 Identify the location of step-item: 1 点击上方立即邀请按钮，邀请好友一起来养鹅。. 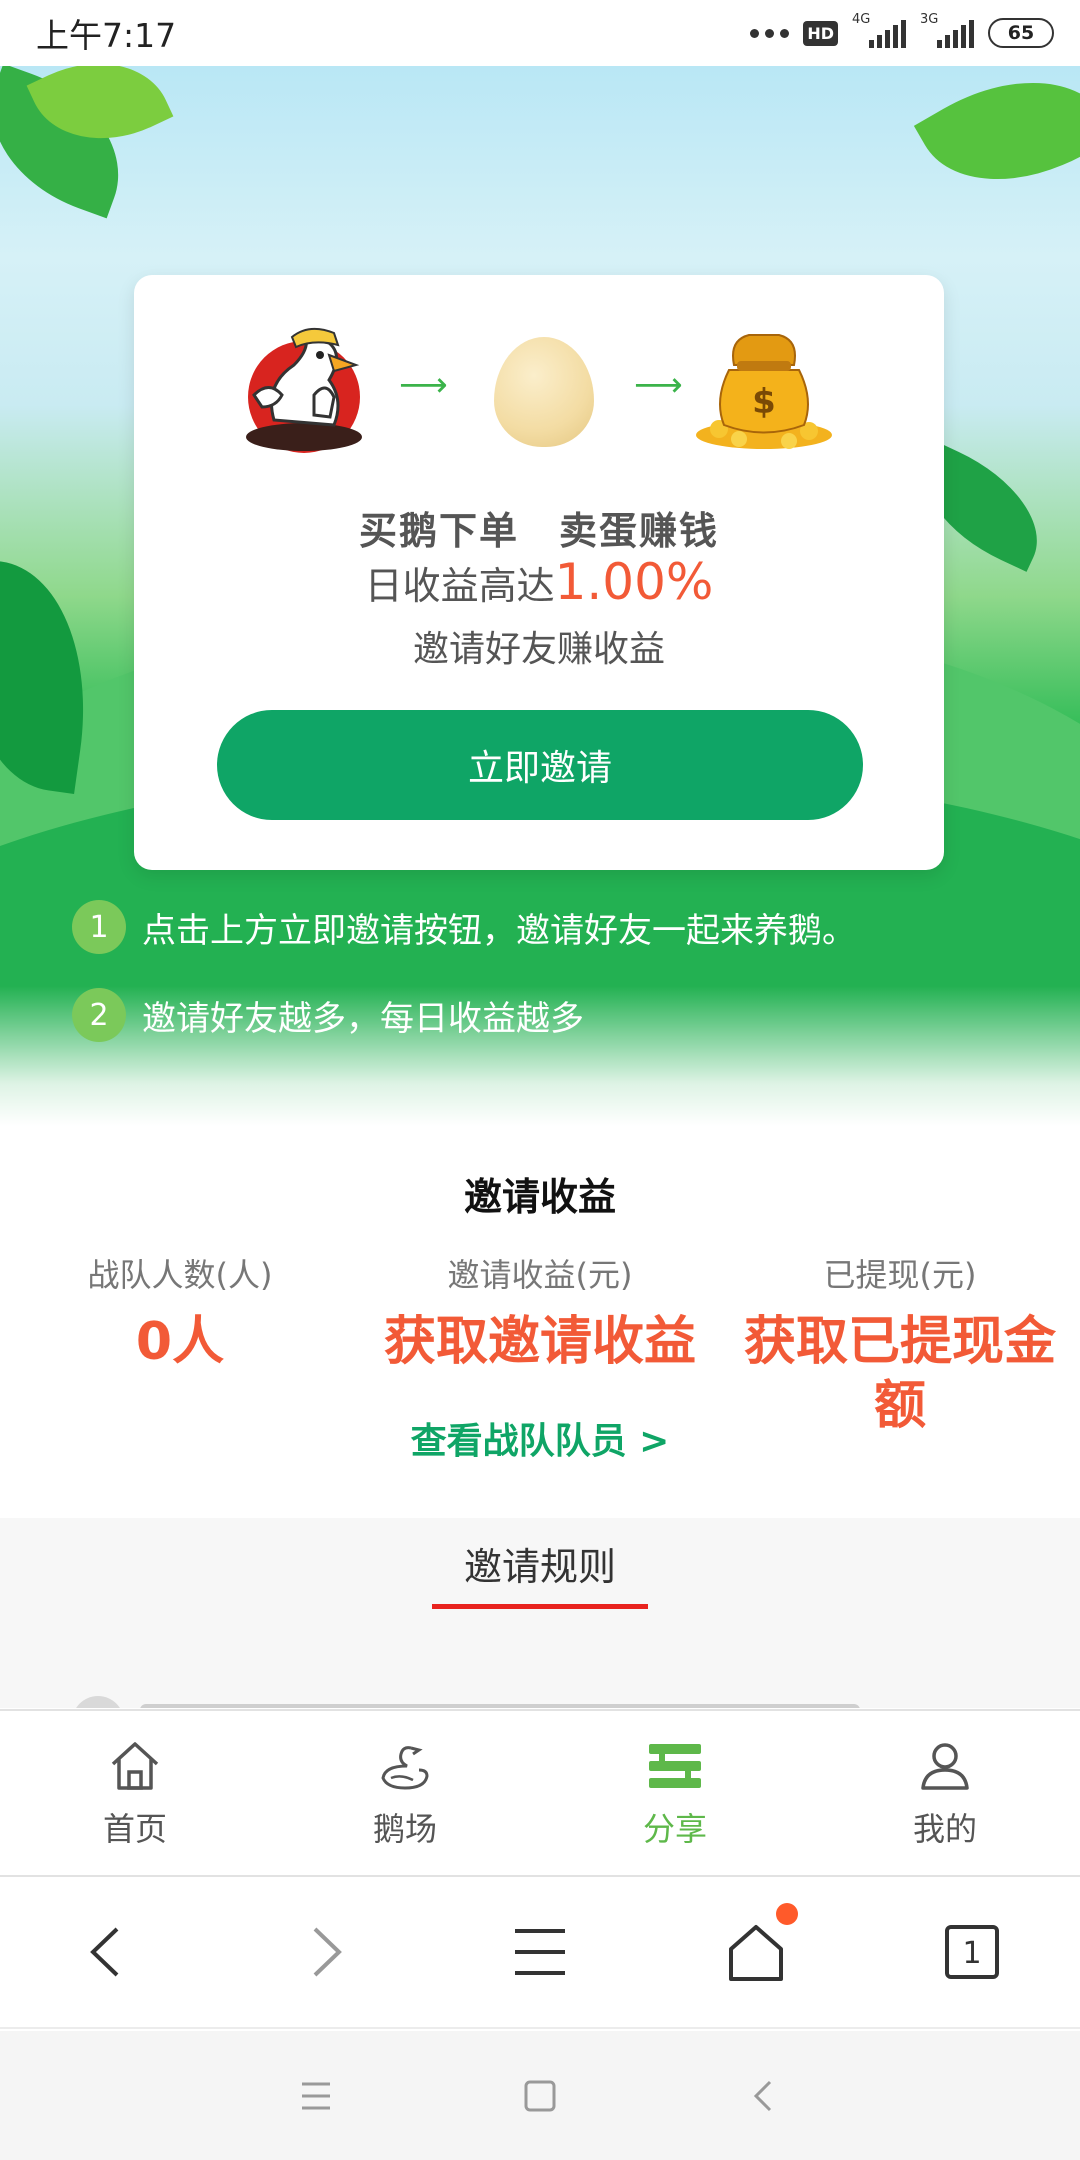
(464, 927).